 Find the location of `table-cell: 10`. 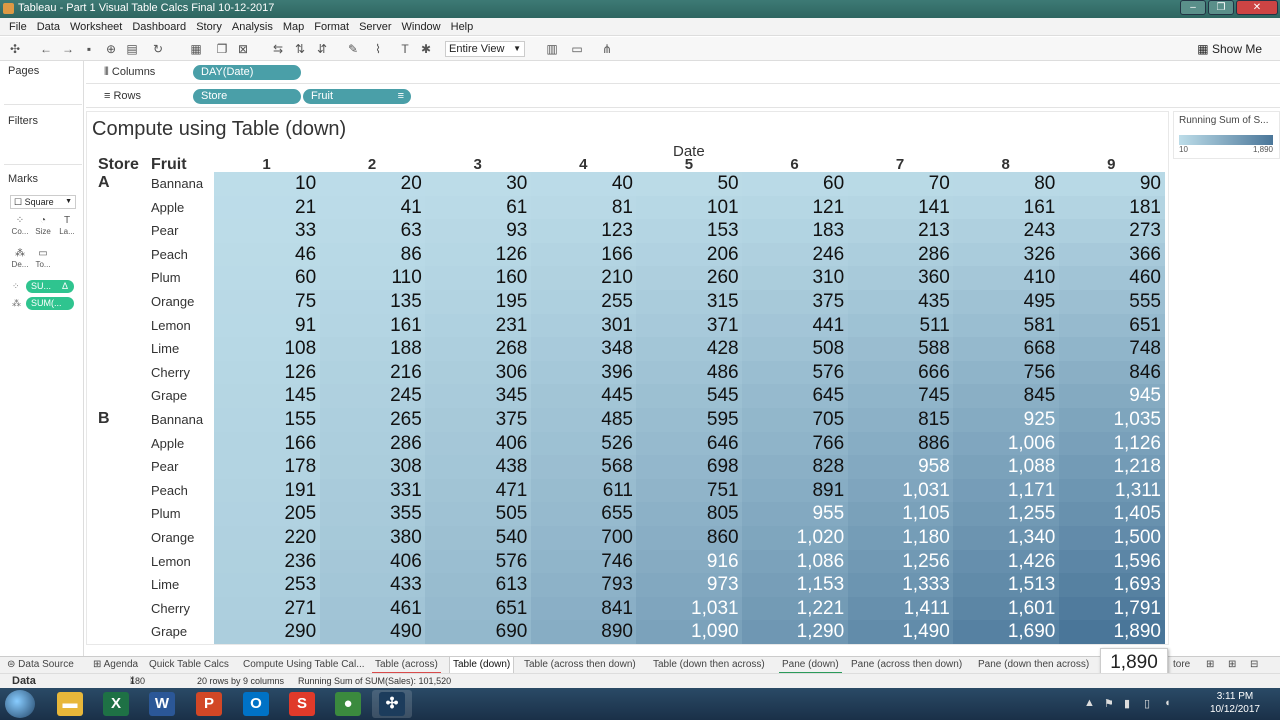

table-cell: 10 is located at coordinates (267, 184).